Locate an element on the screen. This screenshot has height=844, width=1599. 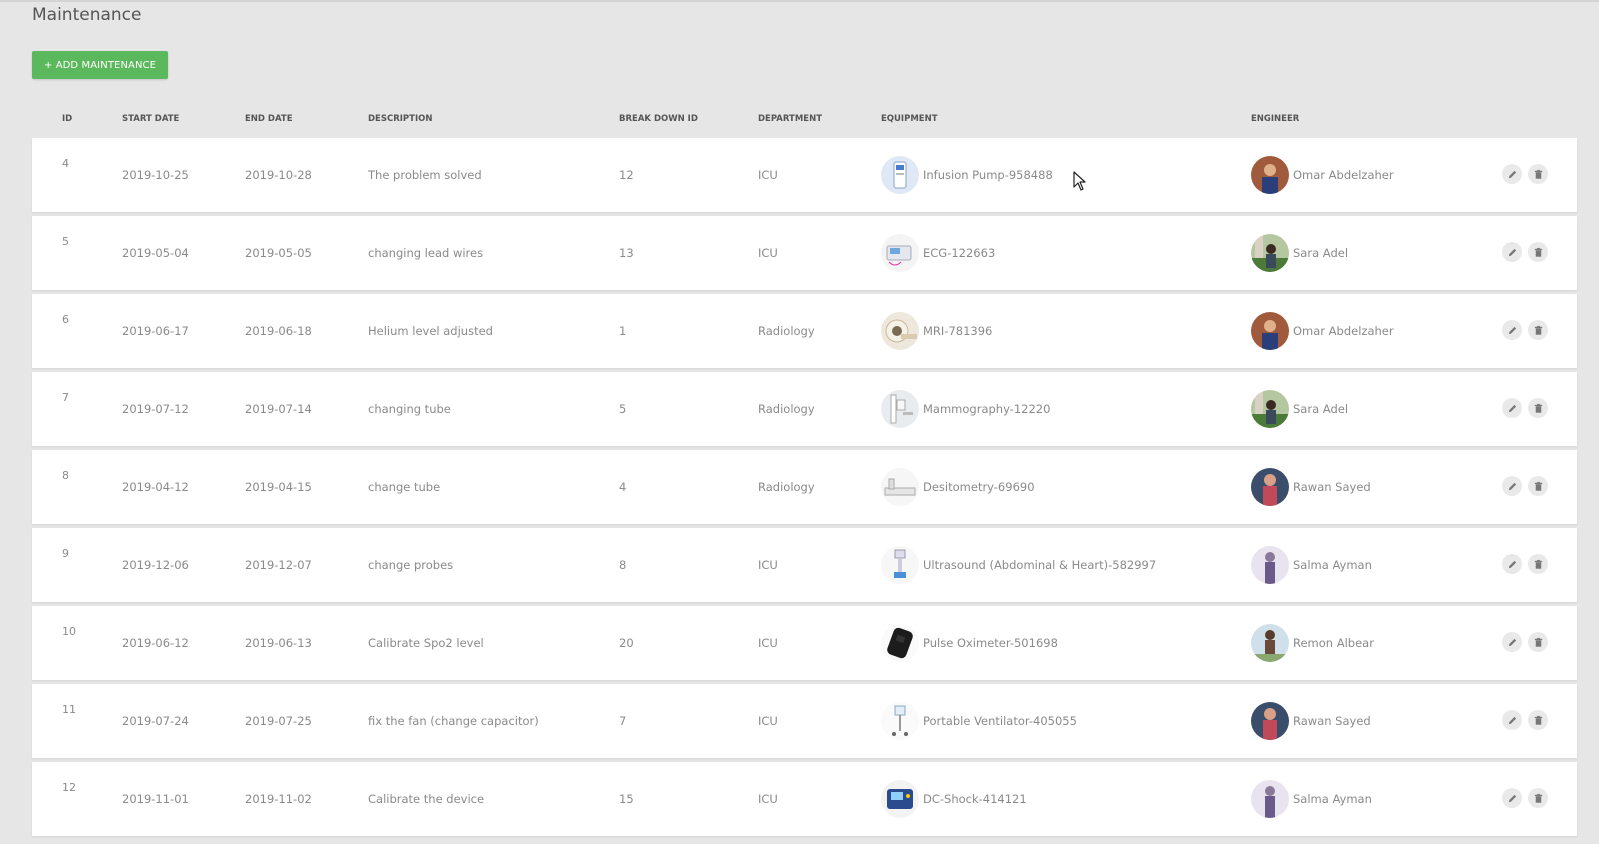
cell-engineer: Remon Albear is located at coordinates (1312, 643).